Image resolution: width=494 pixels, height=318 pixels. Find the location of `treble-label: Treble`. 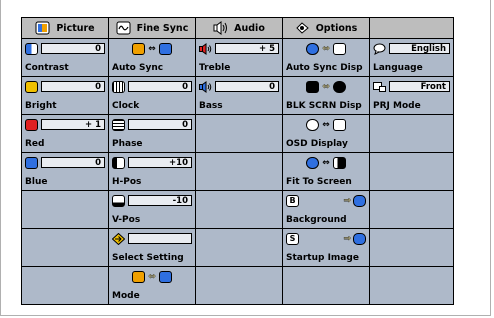

treble-label: Treble is located at coordinates (215, 68).